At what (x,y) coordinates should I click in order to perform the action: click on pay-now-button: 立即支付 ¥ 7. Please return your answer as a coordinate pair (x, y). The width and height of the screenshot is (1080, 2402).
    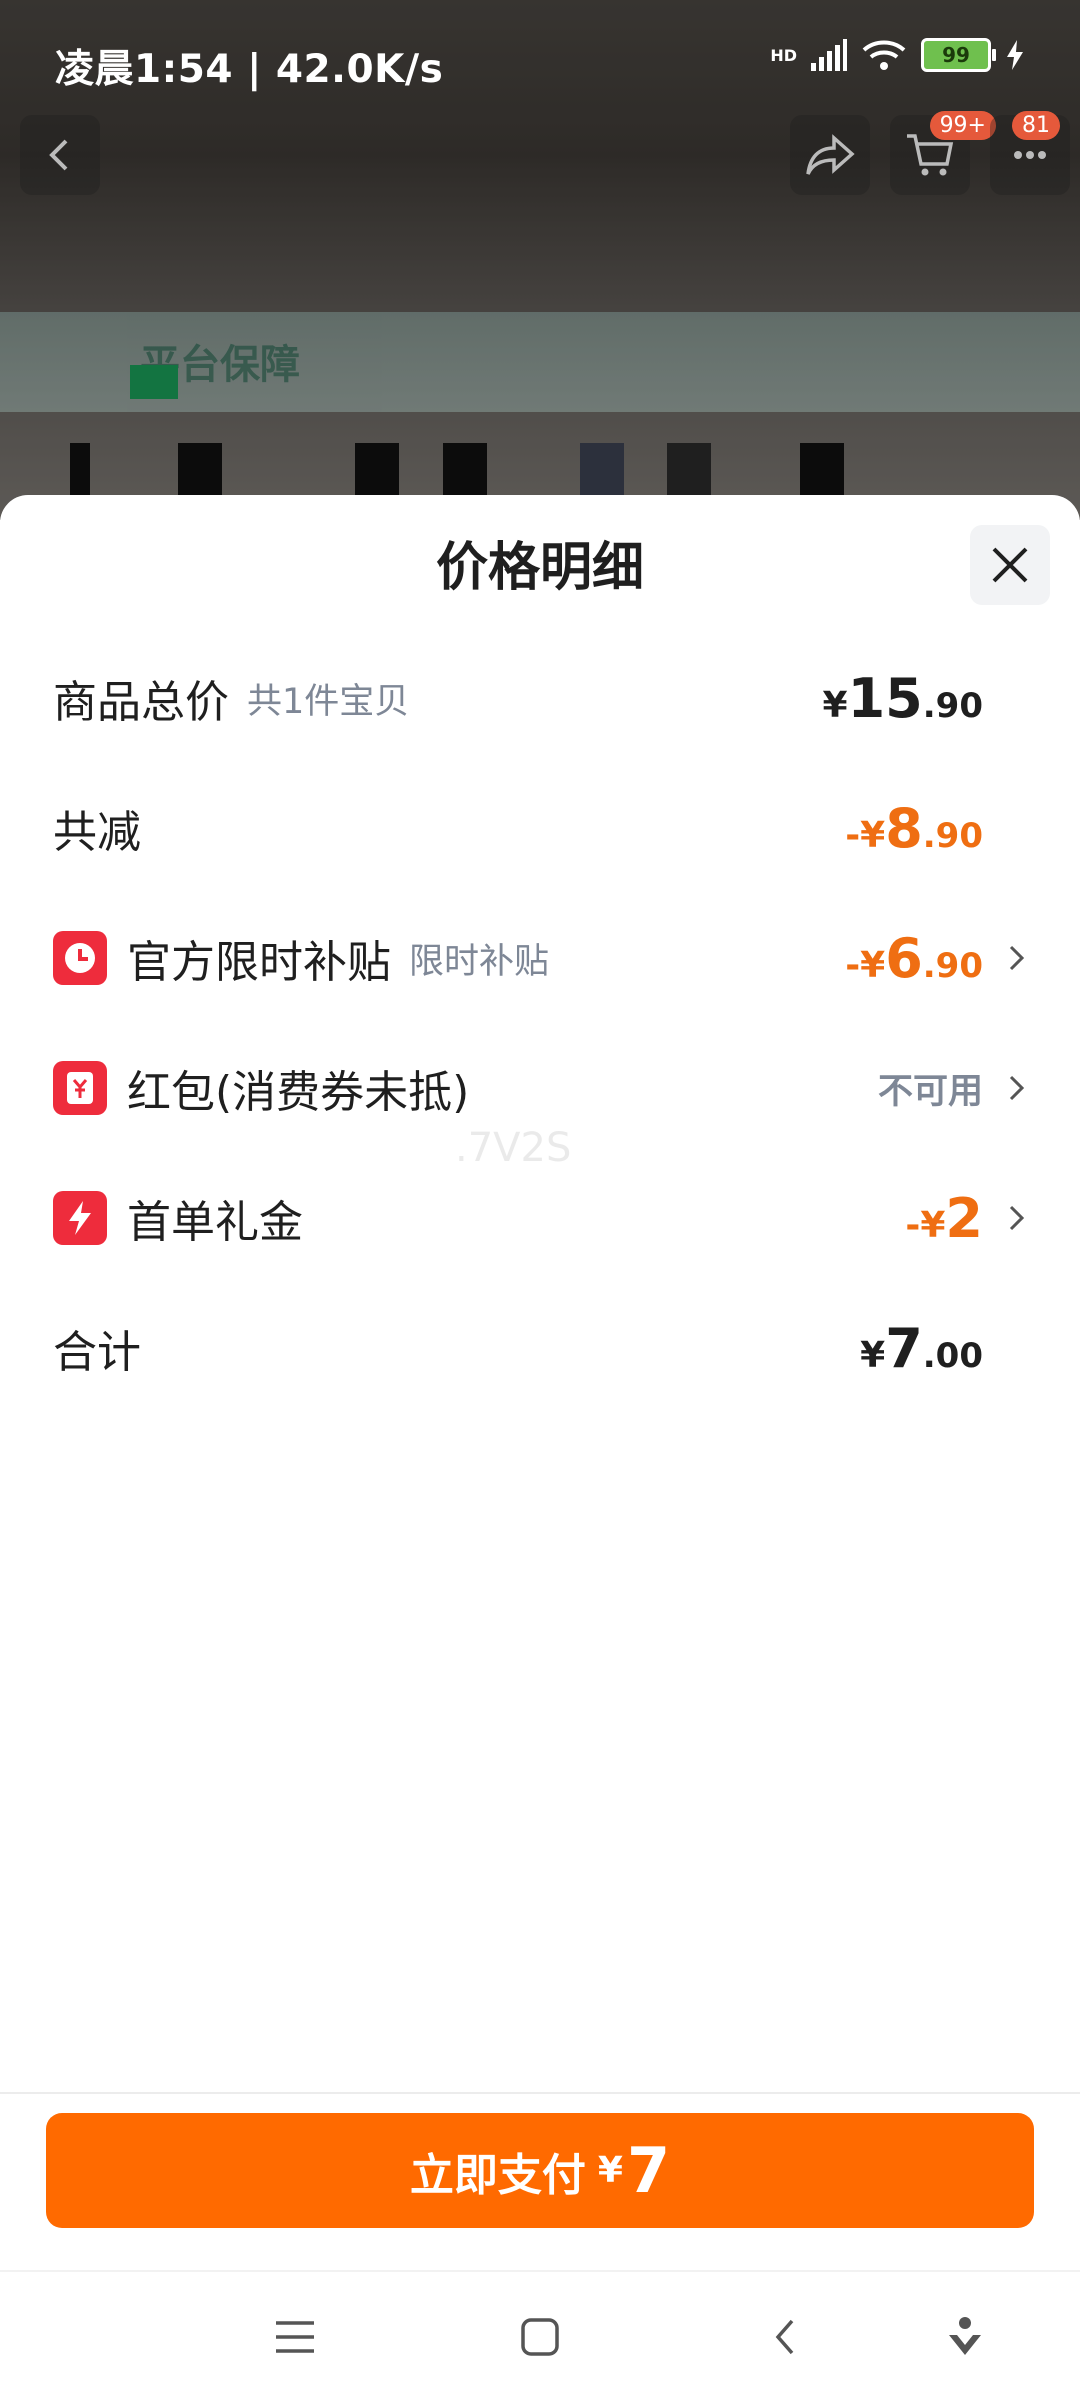
    Looking at the image, I should click on (540, 2170).